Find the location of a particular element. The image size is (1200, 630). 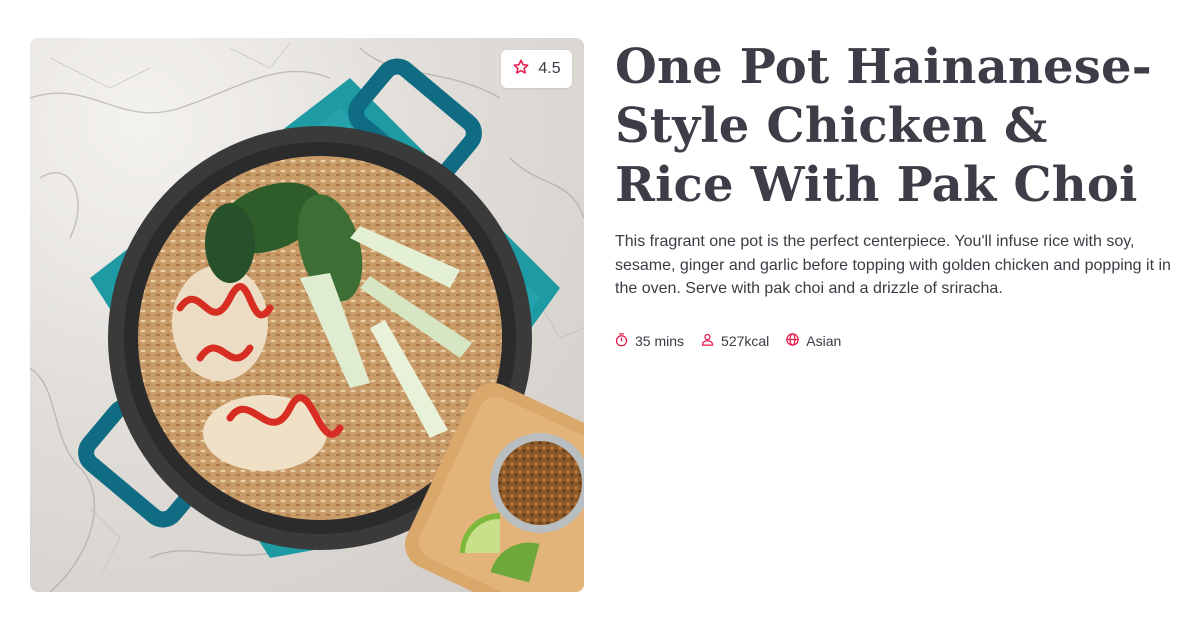

globe-icon is located at coordinates (792, 341).